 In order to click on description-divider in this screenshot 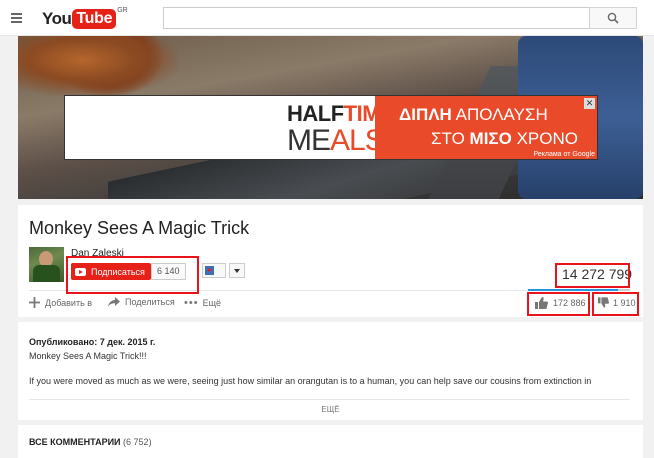, I will do `click(329, 399)`.